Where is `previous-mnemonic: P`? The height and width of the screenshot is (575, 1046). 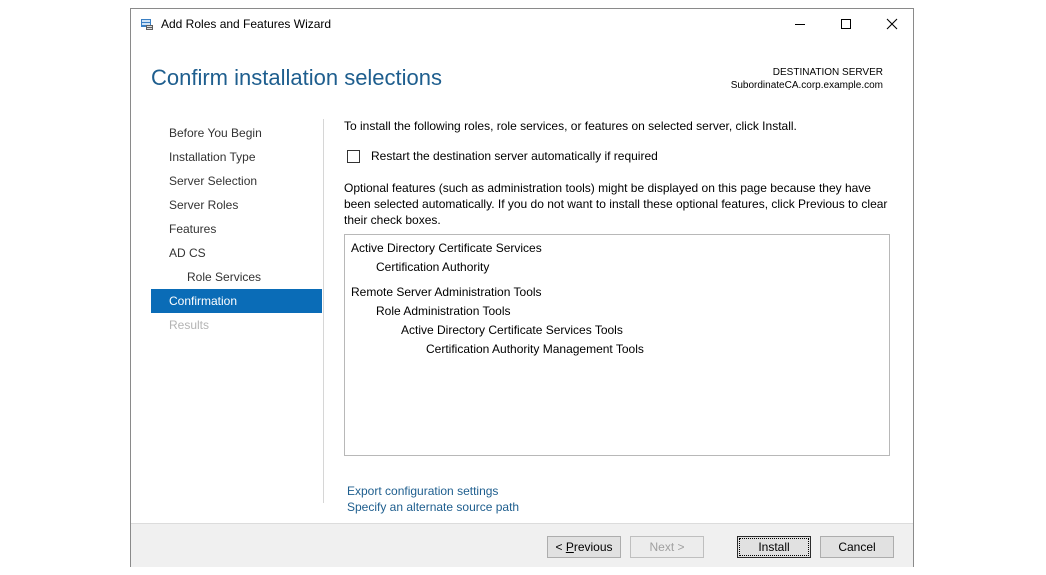 previous-mnemonic: P is located at coordinates (569, 547).